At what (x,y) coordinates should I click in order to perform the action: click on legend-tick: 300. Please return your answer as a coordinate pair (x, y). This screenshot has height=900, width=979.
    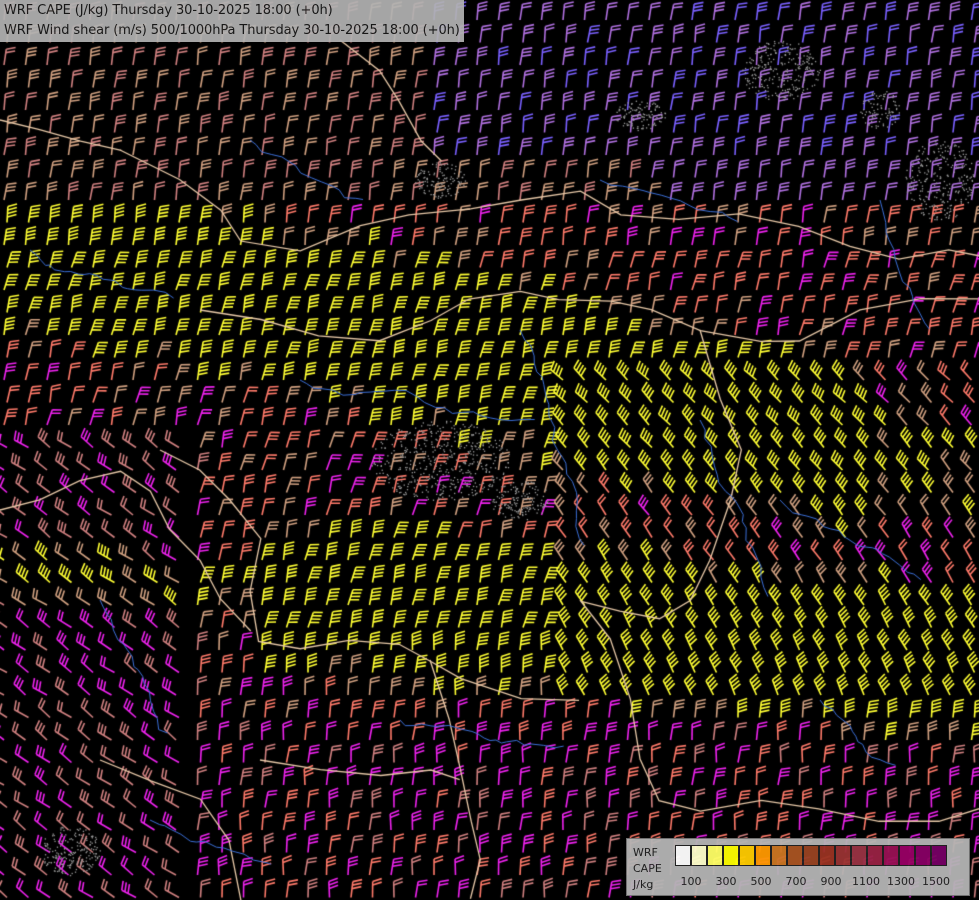
    Looking at the image, I should click on (726, 881).